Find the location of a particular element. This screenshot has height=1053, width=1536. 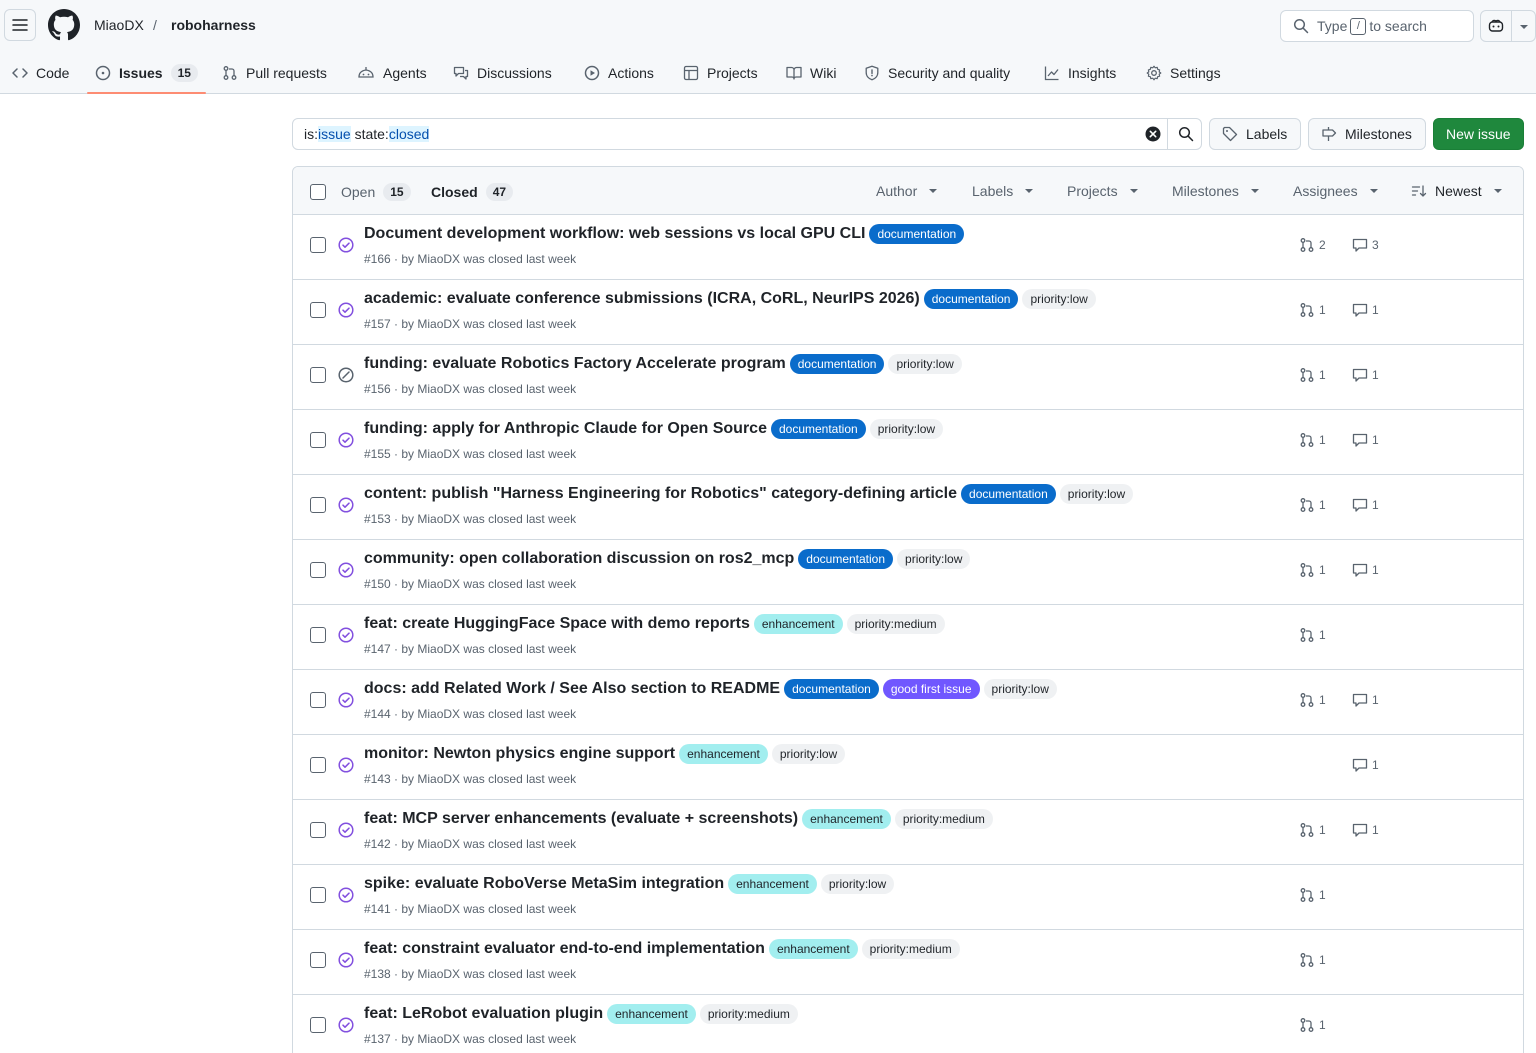

tab-security: Security and quality is located at coordinates (937, 73).